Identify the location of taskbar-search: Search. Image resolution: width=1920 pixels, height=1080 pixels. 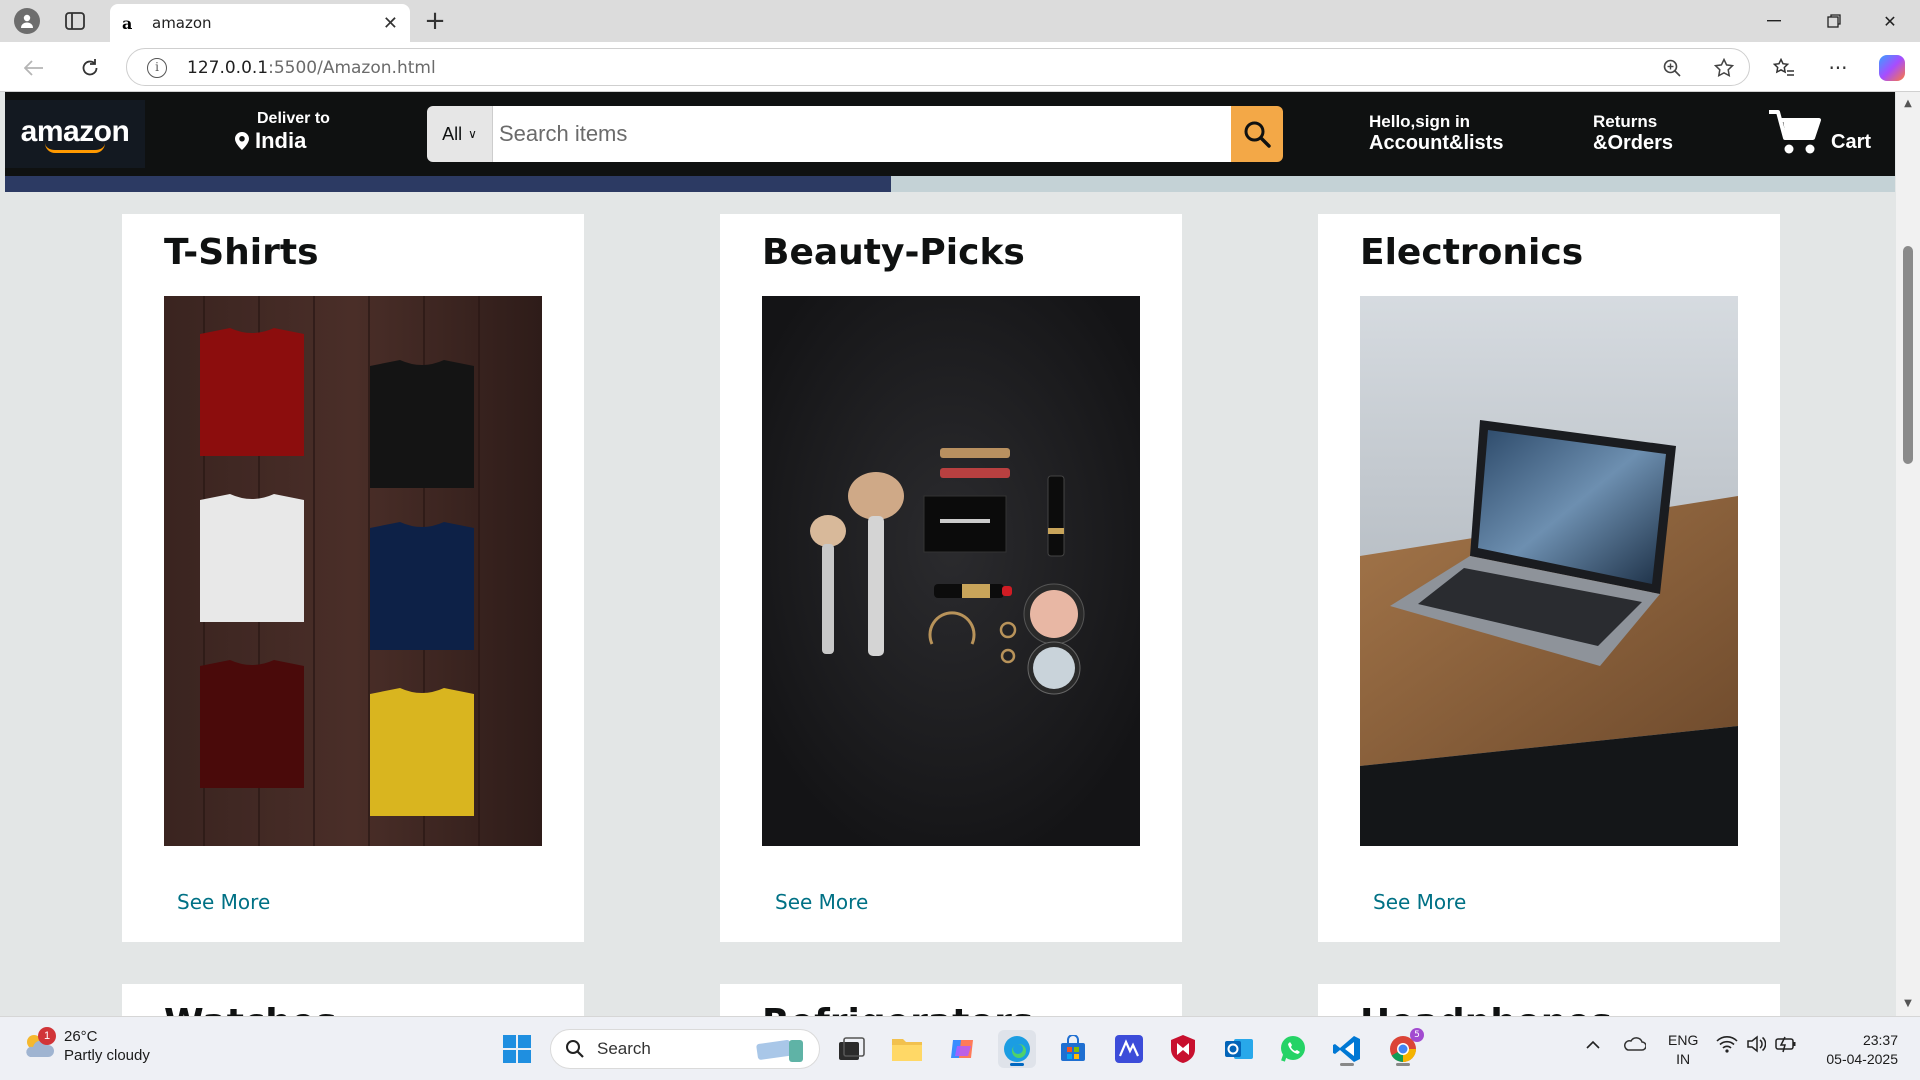
(685, 1049).